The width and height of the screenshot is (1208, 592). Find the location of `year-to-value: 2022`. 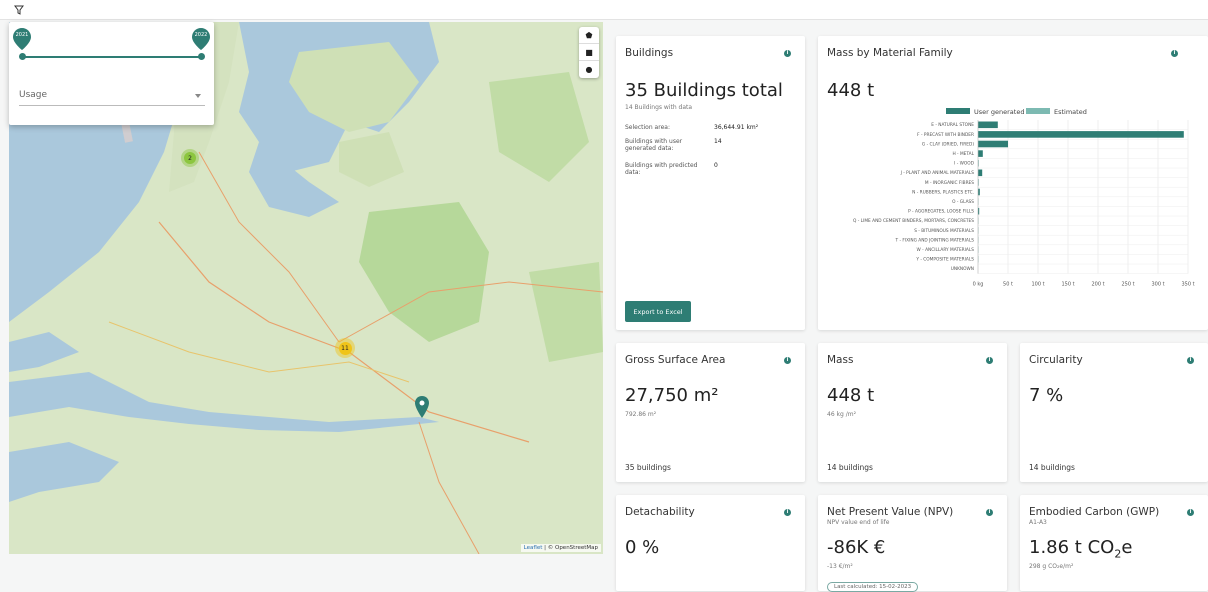

year-to-value: 2022 is located at coordinates (201, 35).